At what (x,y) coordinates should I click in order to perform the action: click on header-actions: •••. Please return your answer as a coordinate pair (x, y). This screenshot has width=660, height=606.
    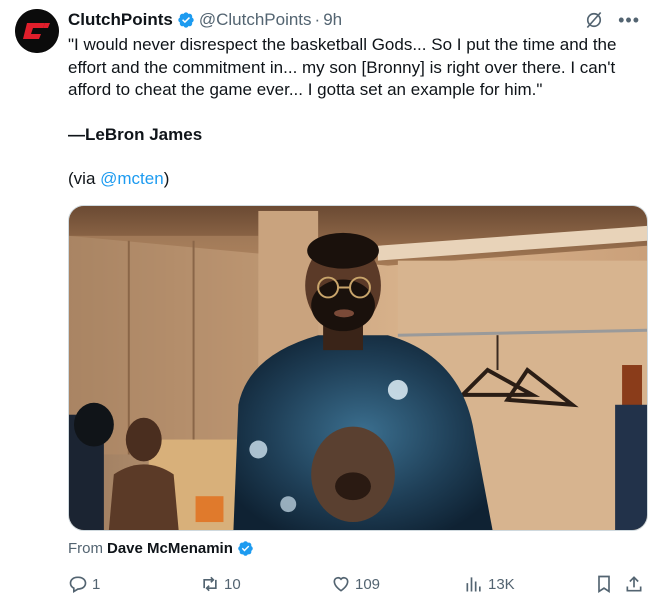
    Looking at the image, I should click on (612, 20).